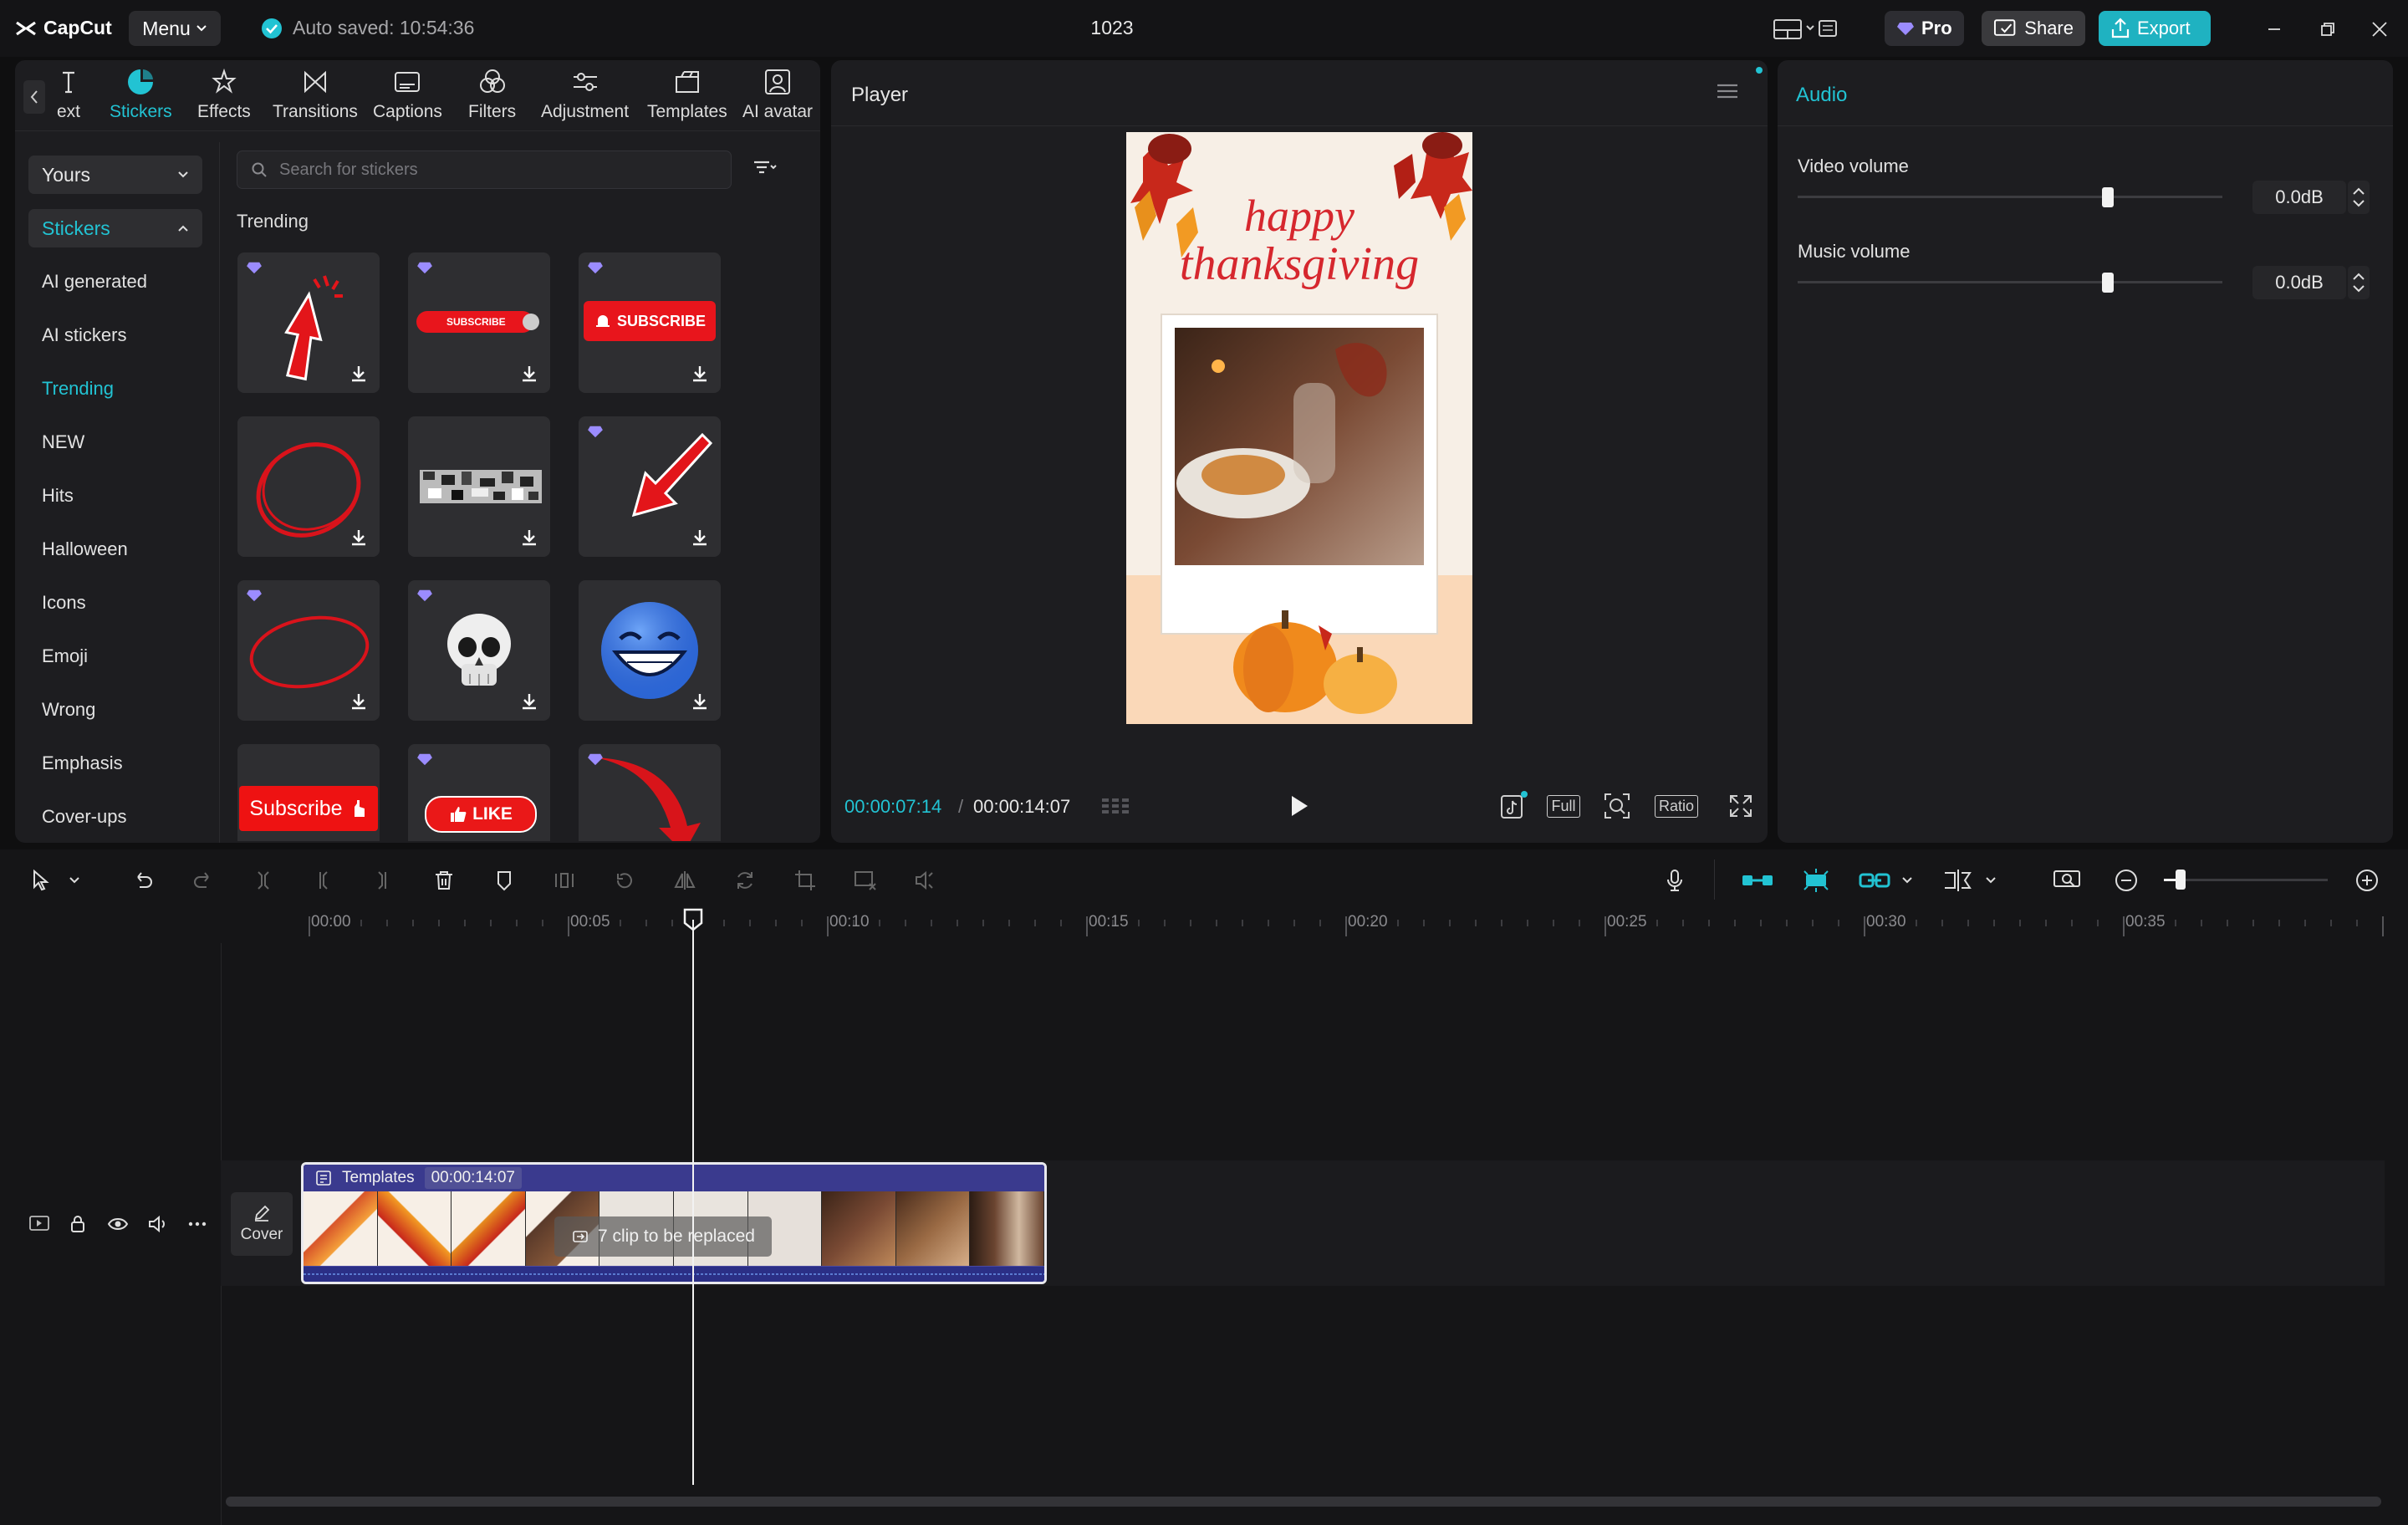  I want to click on auto-snap-button, so click(1816, 880).